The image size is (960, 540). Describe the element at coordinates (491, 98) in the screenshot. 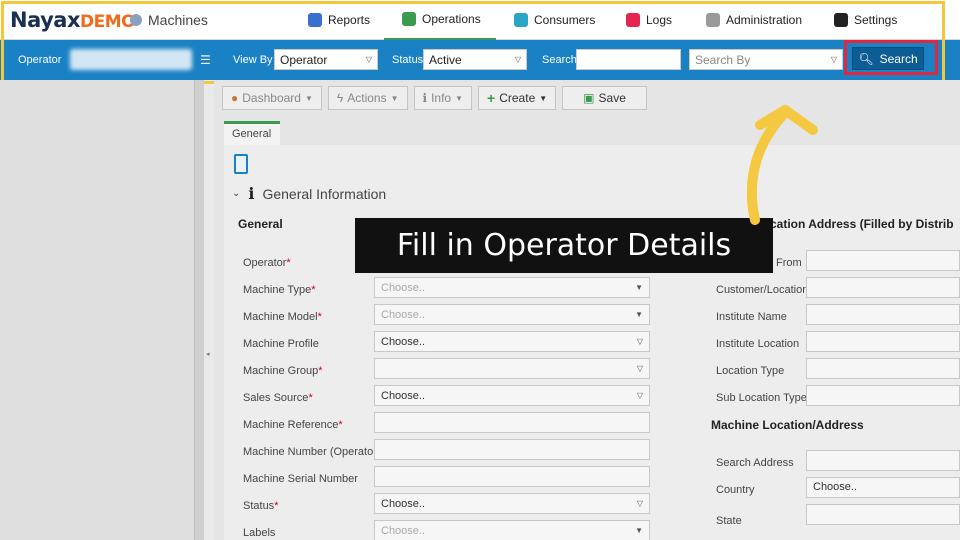

I see `plus-icon: +` at that location.